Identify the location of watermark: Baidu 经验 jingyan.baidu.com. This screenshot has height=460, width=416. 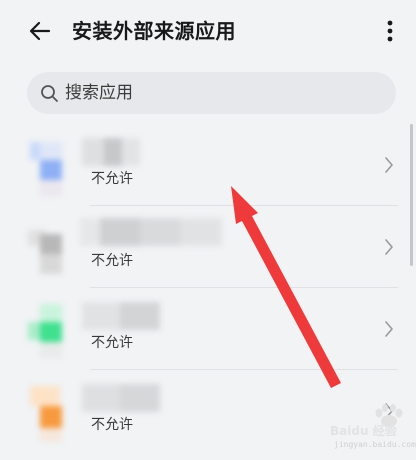
(372, 431).